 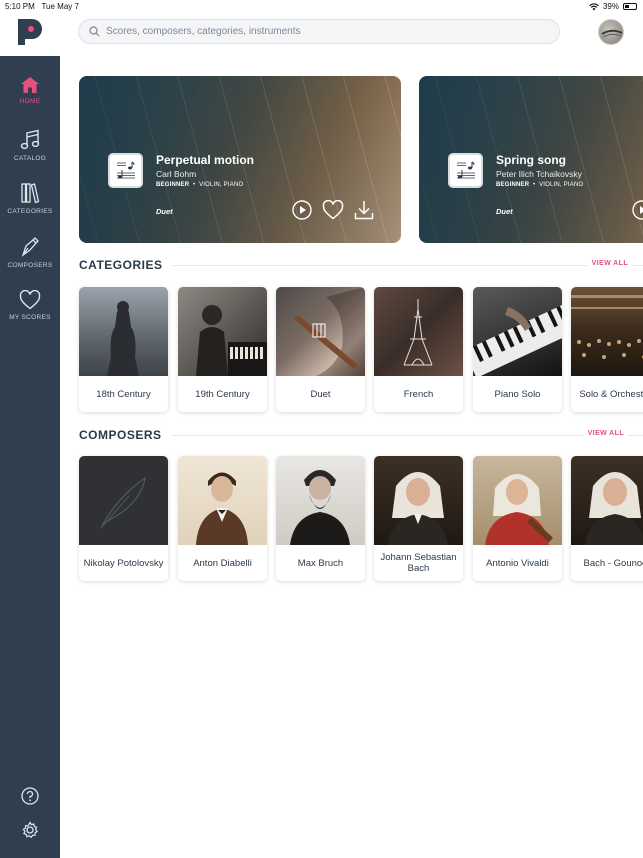 I want to click on sidebar-item-label: MY SCORES, so click(x=30, y=317).